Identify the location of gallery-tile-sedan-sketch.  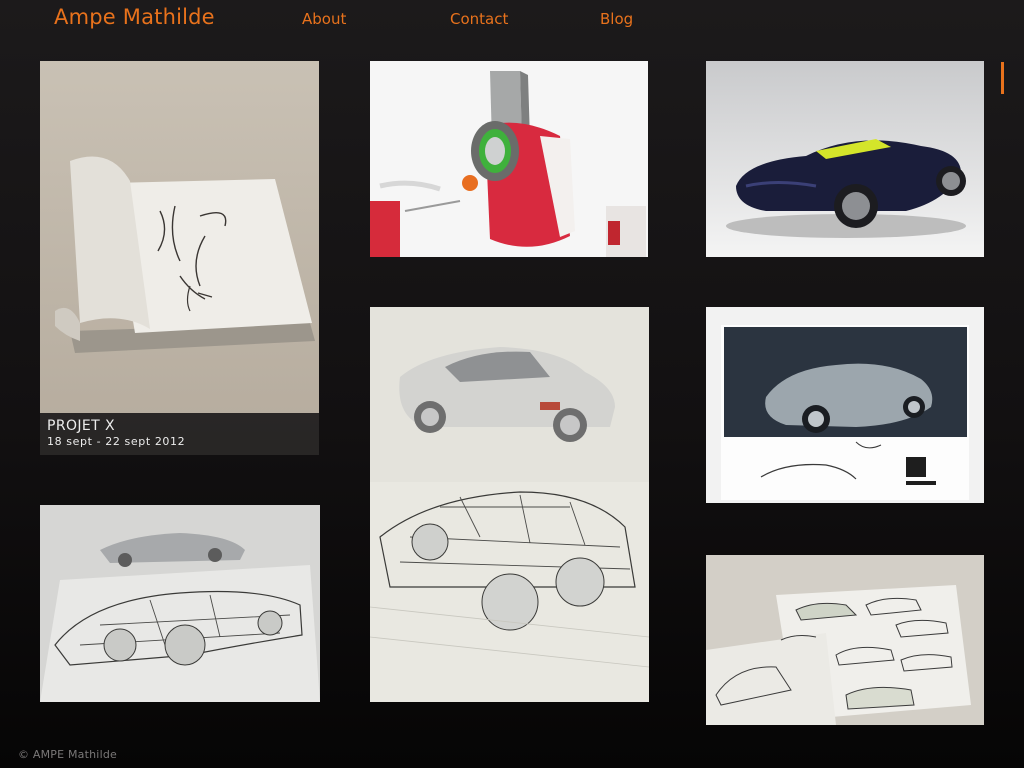
(509, 504).